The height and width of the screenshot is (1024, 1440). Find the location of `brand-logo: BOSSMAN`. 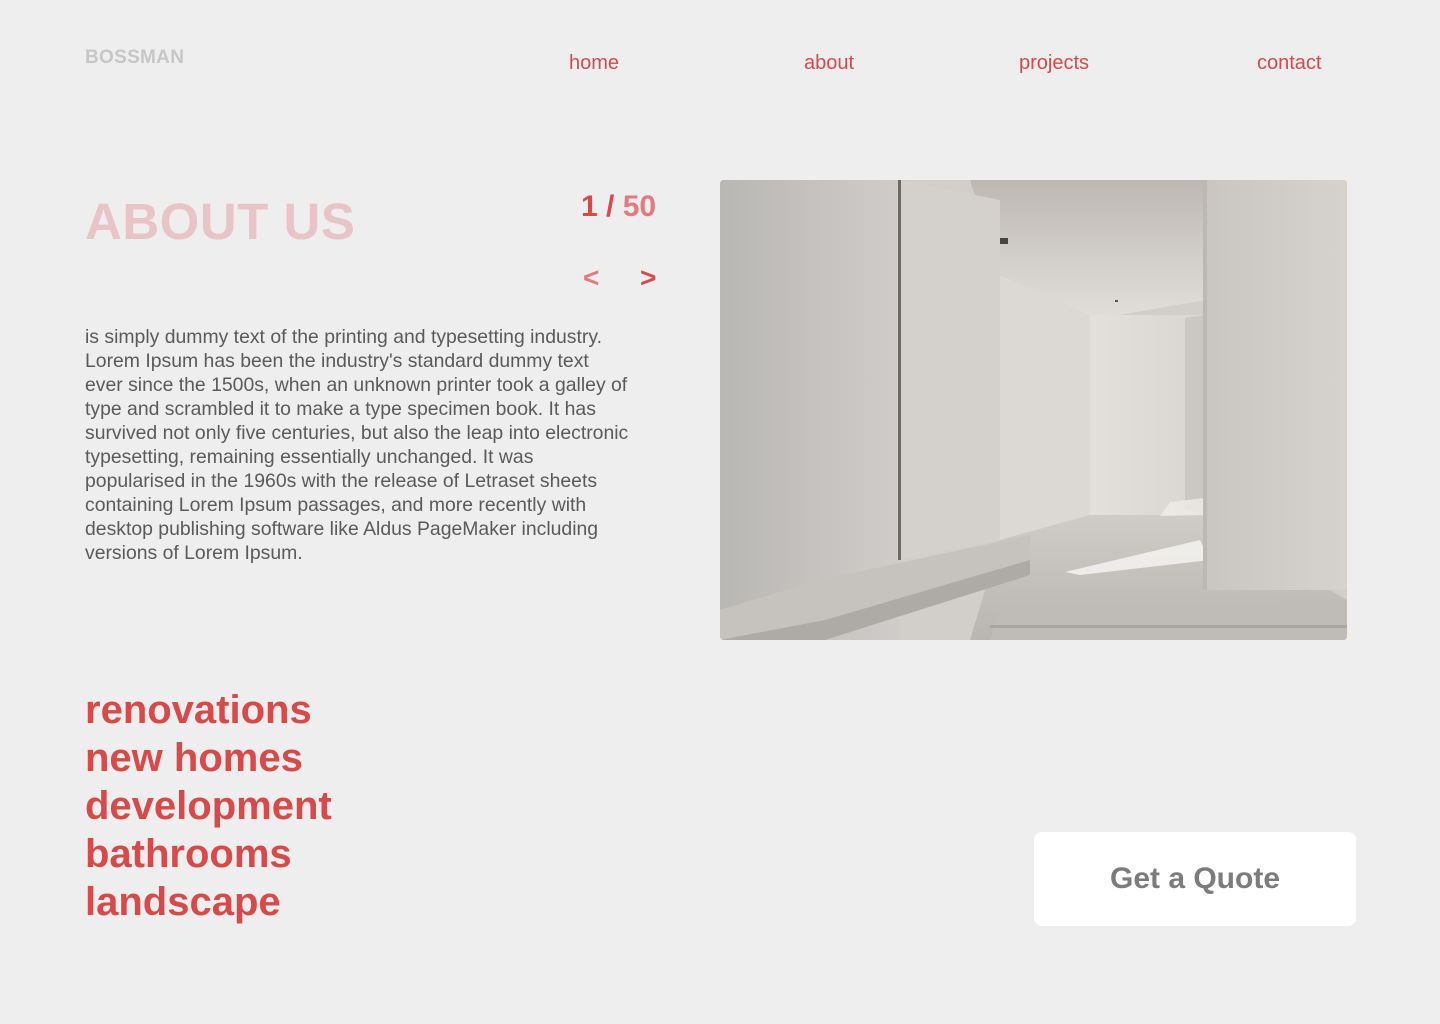

brand-logo: BOSSMAN is located at coordinates (134, 58).